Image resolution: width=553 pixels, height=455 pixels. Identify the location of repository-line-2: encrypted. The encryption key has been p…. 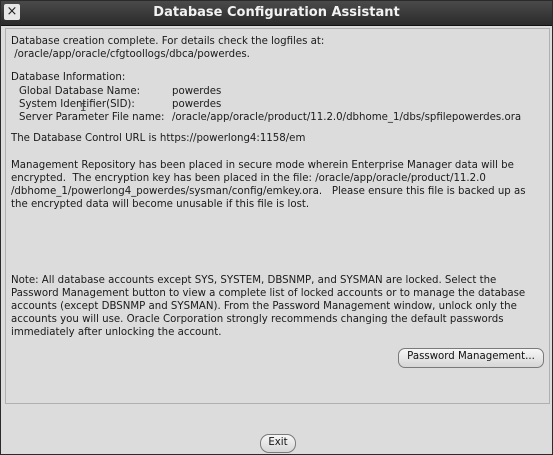
(248, 178).